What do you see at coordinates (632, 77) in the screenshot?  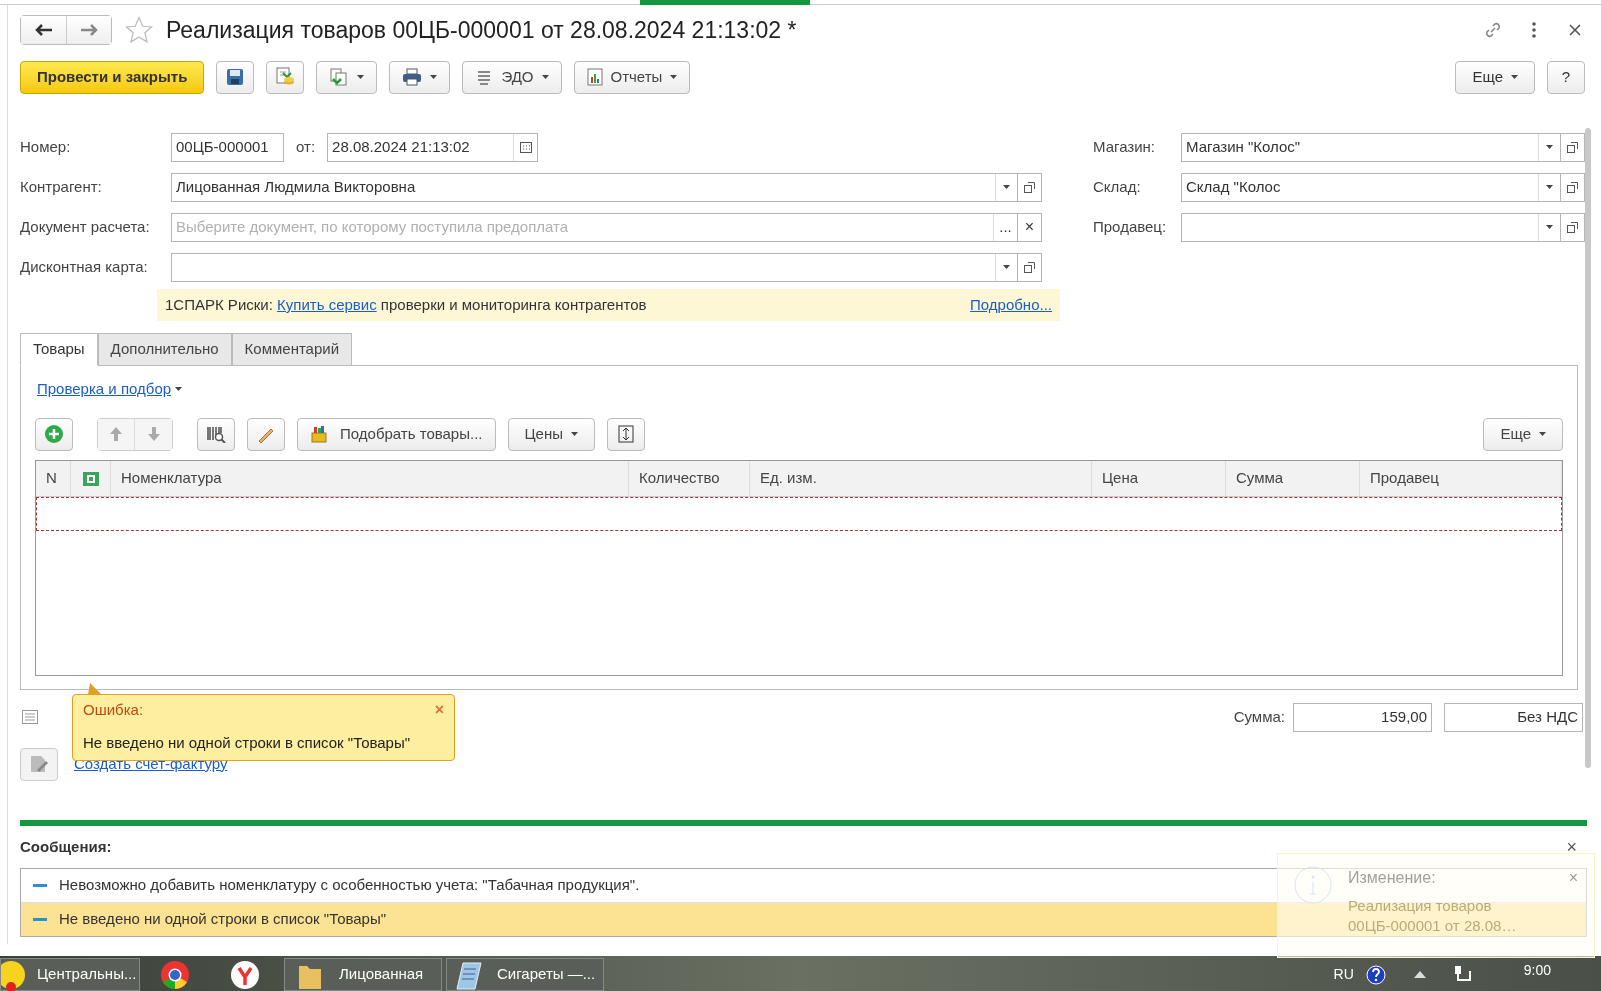 I see `toolbar-menu-button: Отчеты` at bounding box center [632, 77].